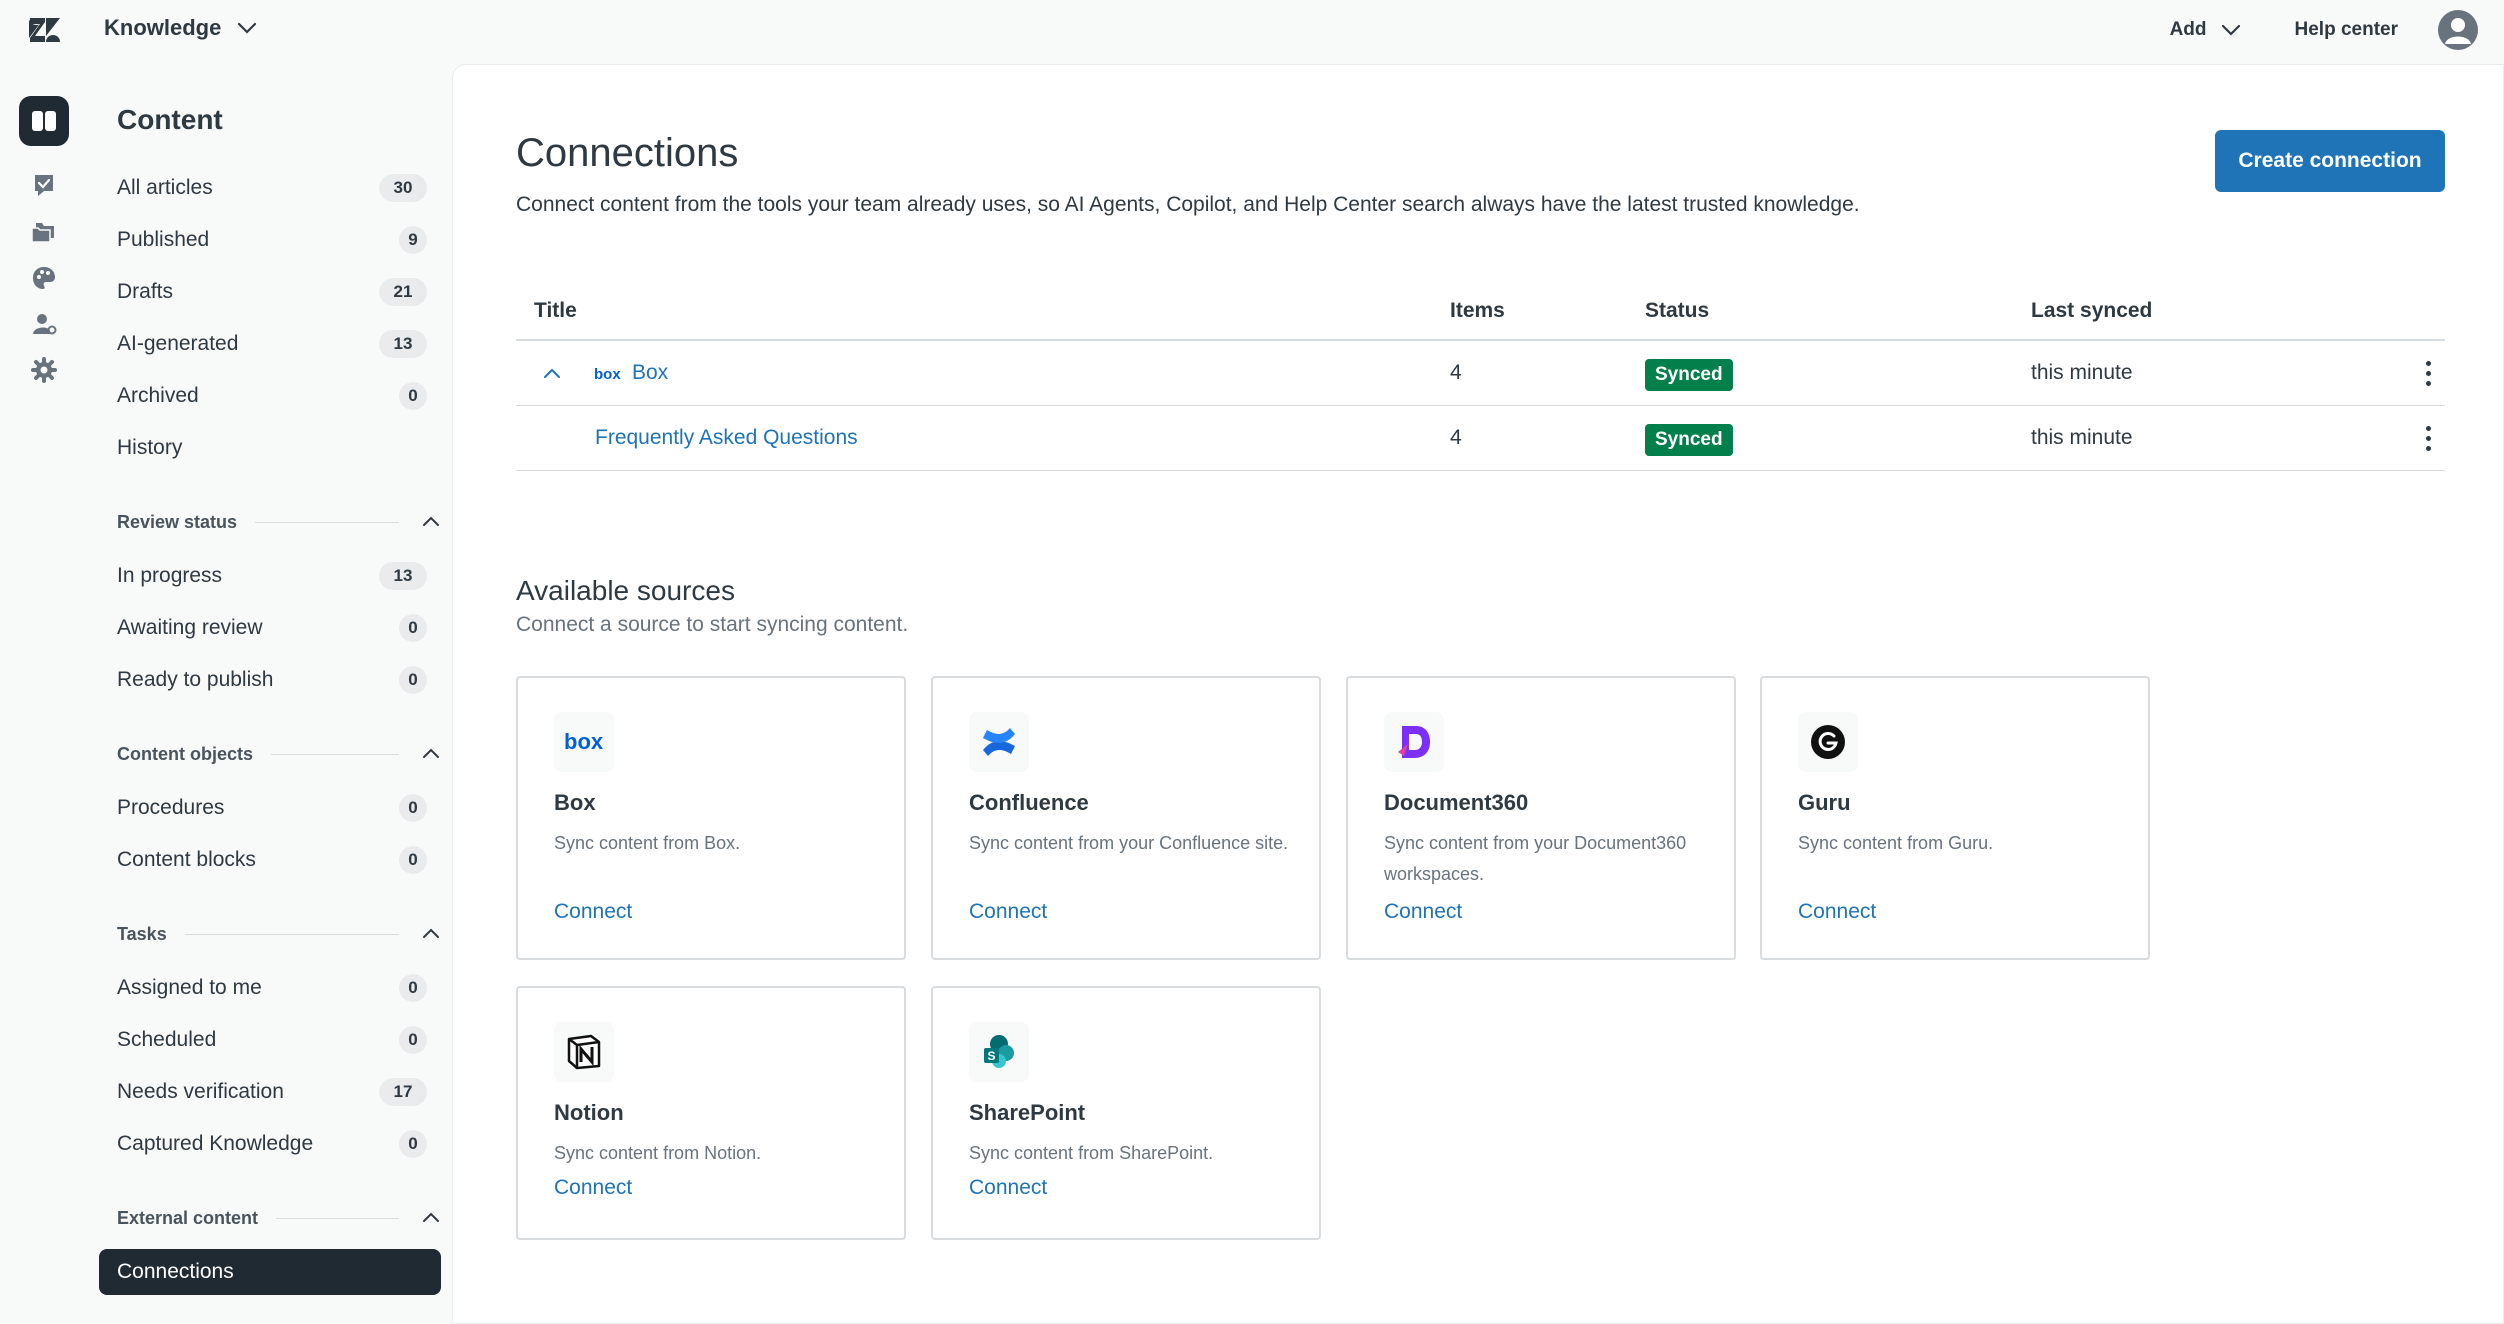 This screenshot has width=2504, height=1324. What do you see at coordinates (1896, 843) in the screenshot?
I see `source-description: Sync content from Guru.` at bounding box center [1896, 843].